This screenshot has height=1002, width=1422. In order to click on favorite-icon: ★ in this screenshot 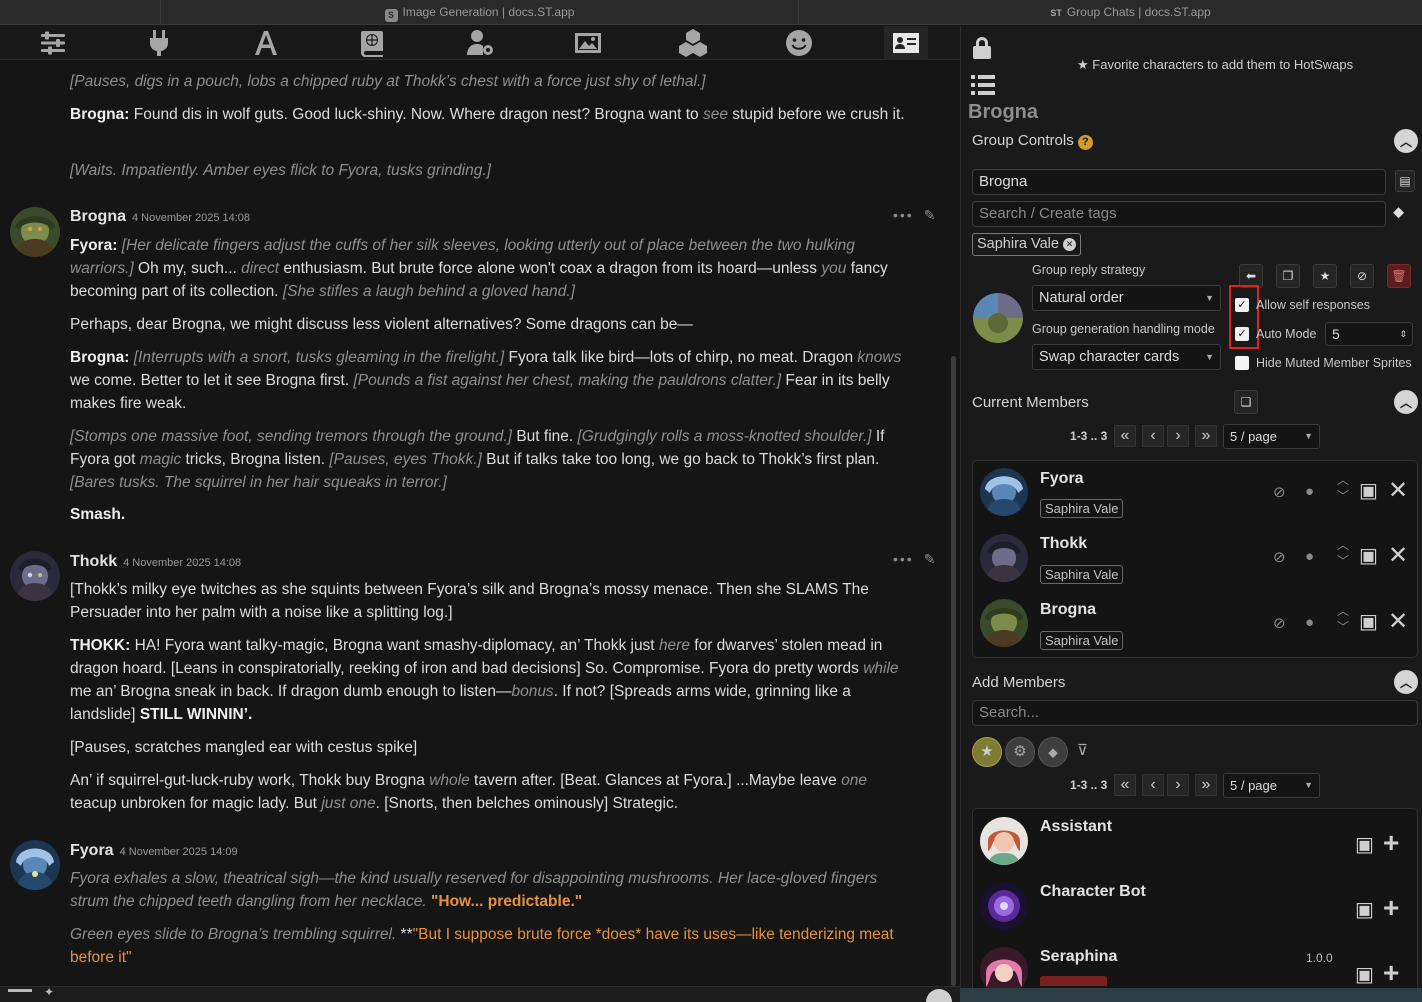, I will do `click(1325, 276)`.